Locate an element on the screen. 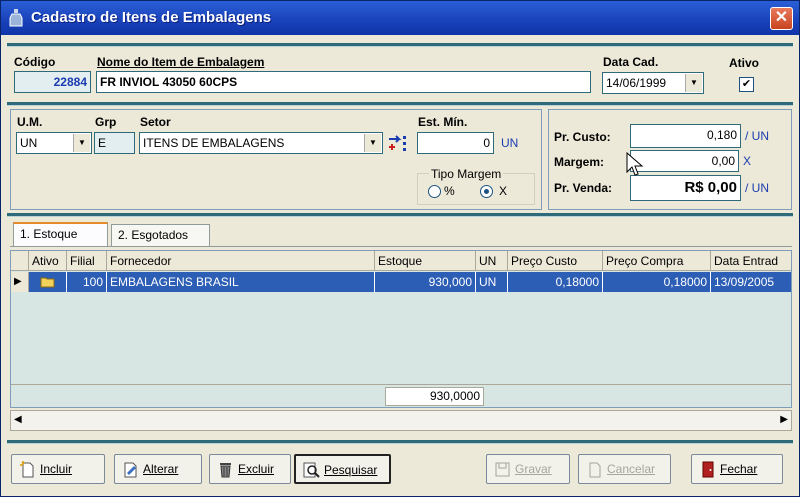 This screenshot has height=497, width=800. ativo-label: Ativo is located at coordinates (744, 63).